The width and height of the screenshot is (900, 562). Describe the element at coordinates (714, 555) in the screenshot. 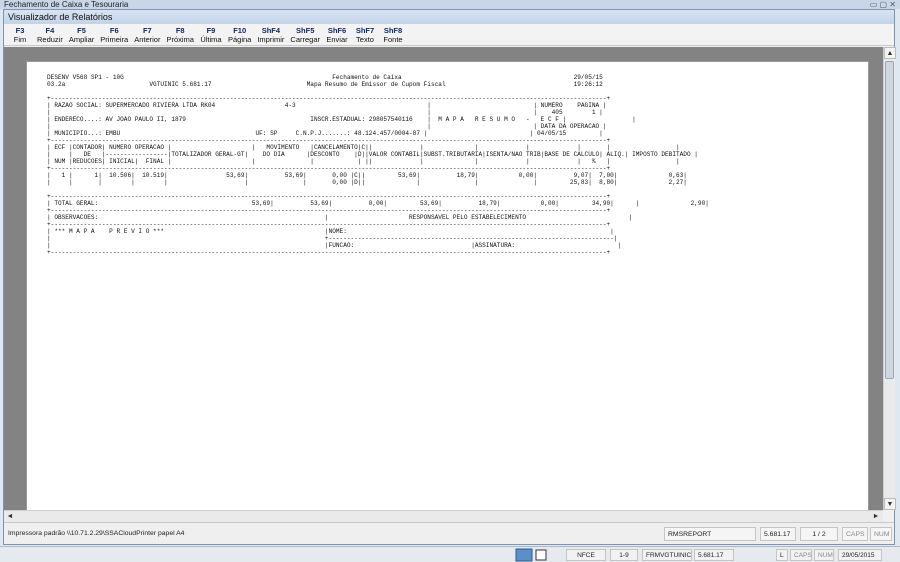

I see `version-indicator: 5.681.17` at that location.